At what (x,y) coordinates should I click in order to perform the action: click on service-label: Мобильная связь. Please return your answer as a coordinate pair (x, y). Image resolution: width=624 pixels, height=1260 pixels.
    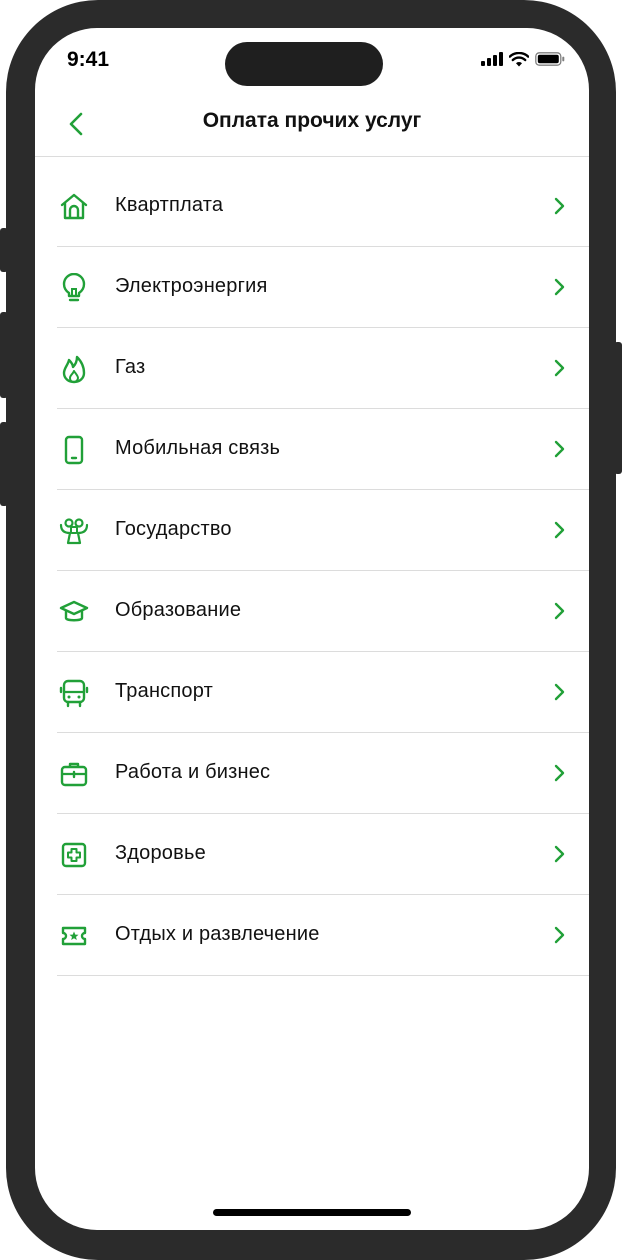
    Looking at the image, I should click on (198, 448).